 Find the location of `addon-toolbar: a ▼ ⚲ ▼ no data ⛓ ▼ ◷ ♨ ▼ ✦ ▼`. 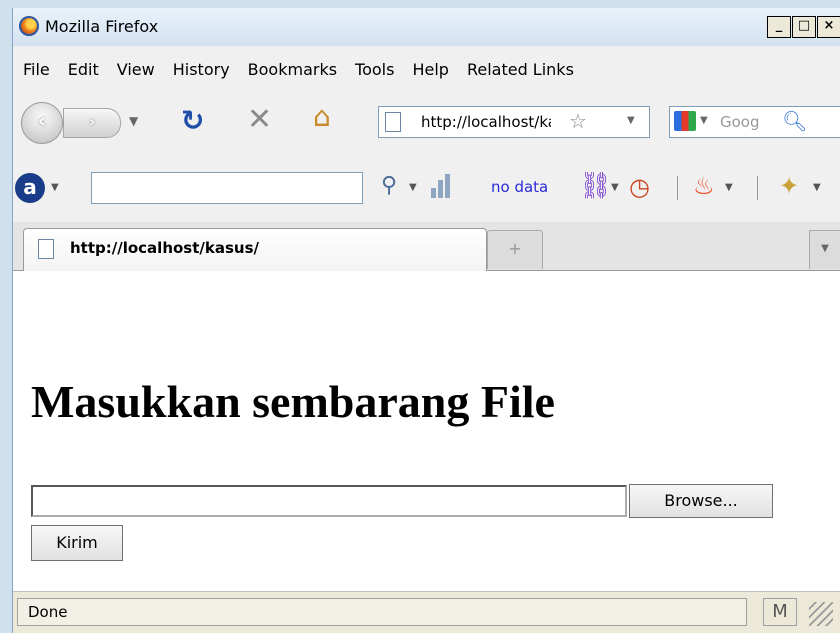

addon-toolbar: a ▼ ⚲ ▼ no data ⛓ ▼ ◷ ♨ ▼ ✦ ▼ is located at coordinates (426, 188).